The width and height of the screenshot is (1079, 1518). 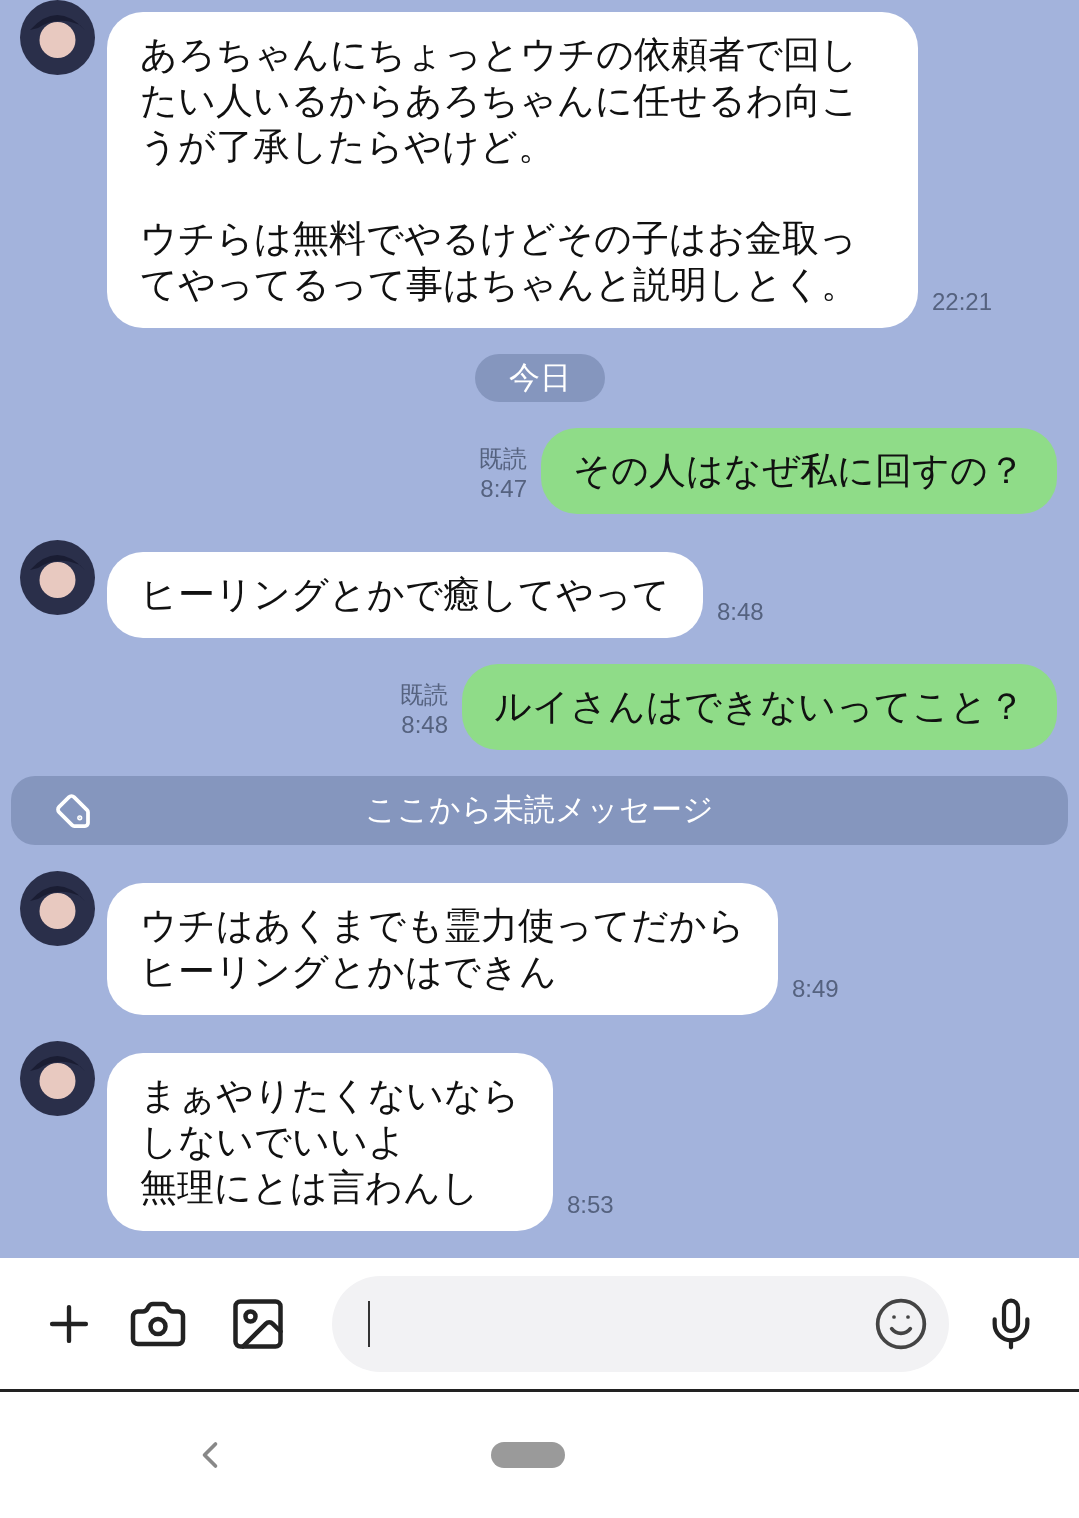 I want to click on message-time: 8:47, so click(x=503, y=489).